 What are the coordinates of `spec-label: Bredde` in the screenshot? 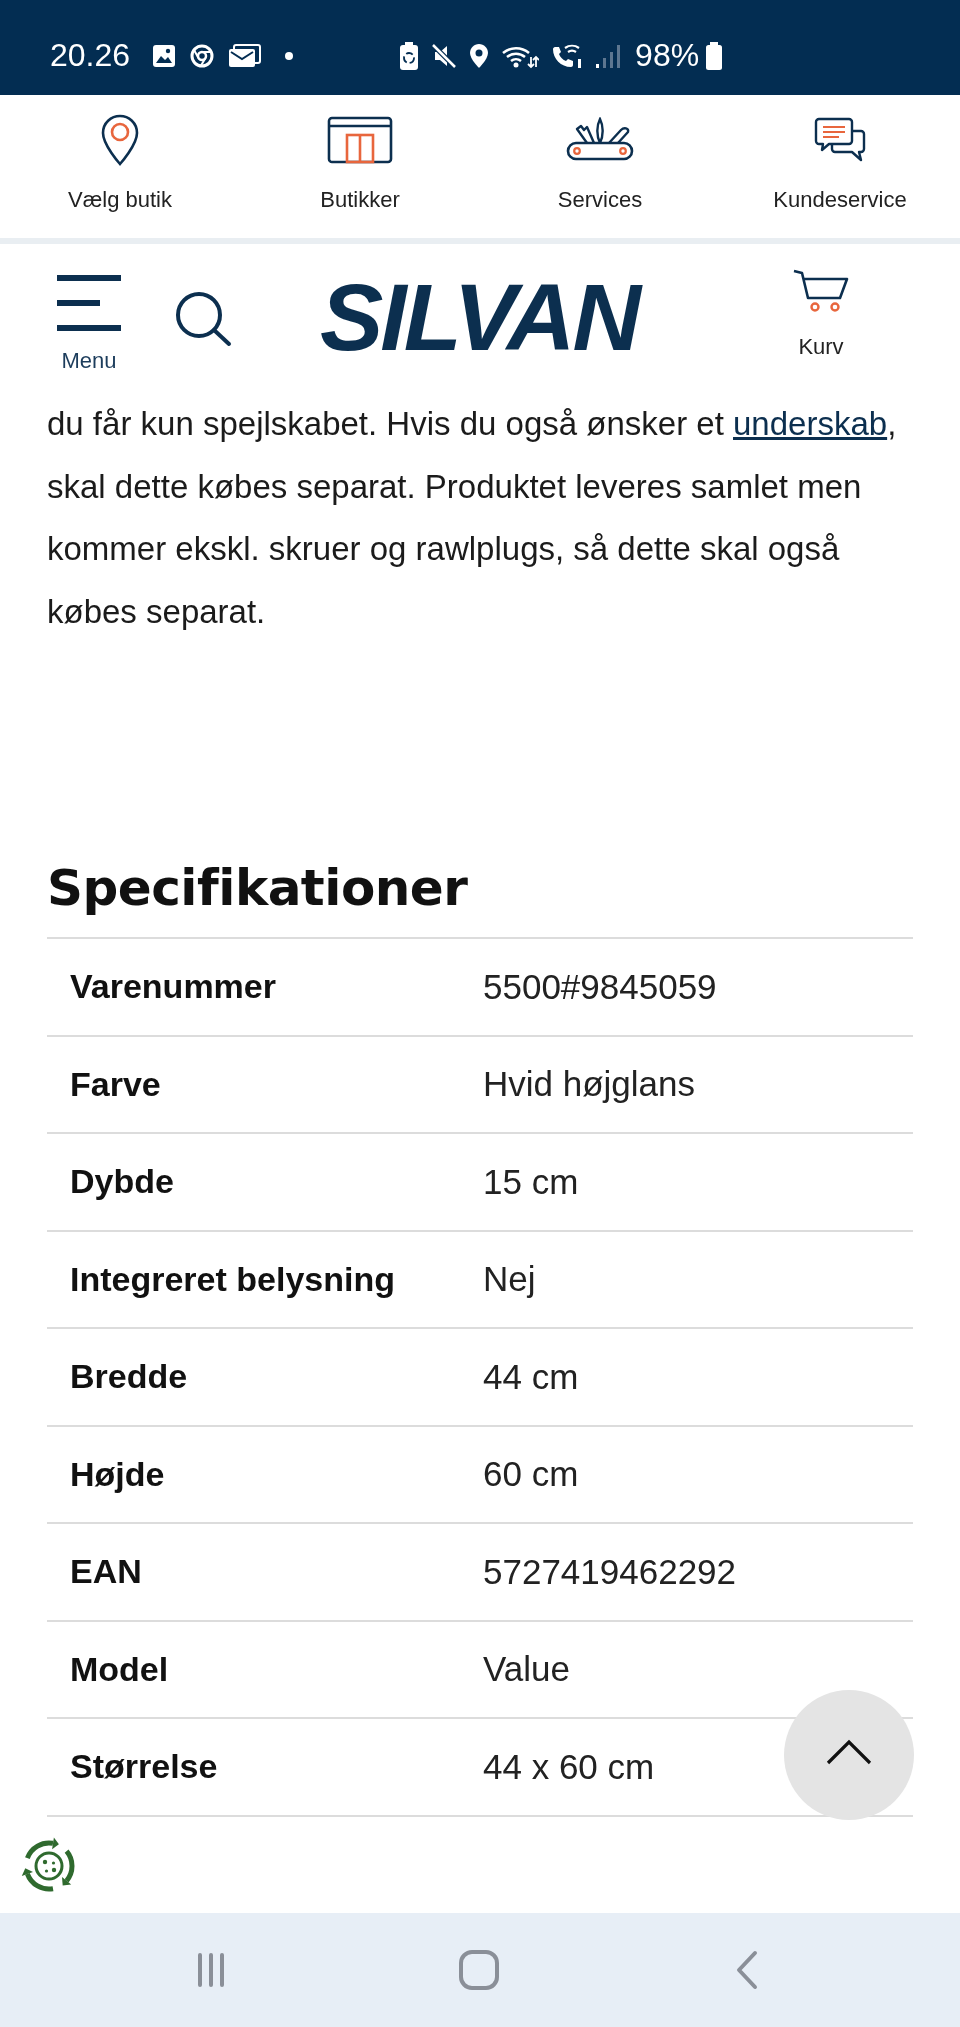 It's located at (129, 1377).